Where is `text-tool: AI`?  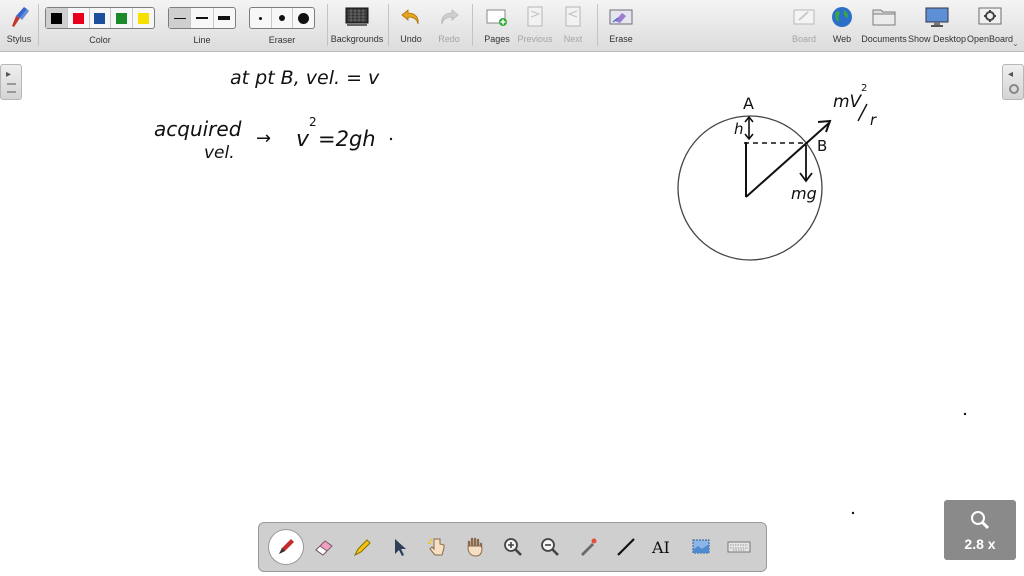
text-tool: AI is located at coordinates (664, 547).